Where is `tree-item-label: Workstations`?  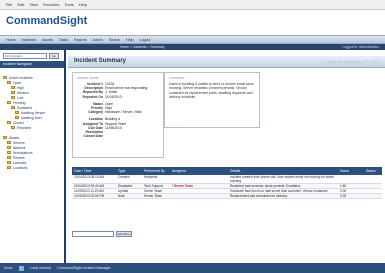 tree-item-label: Workstations is located at coordinates (23, 152).